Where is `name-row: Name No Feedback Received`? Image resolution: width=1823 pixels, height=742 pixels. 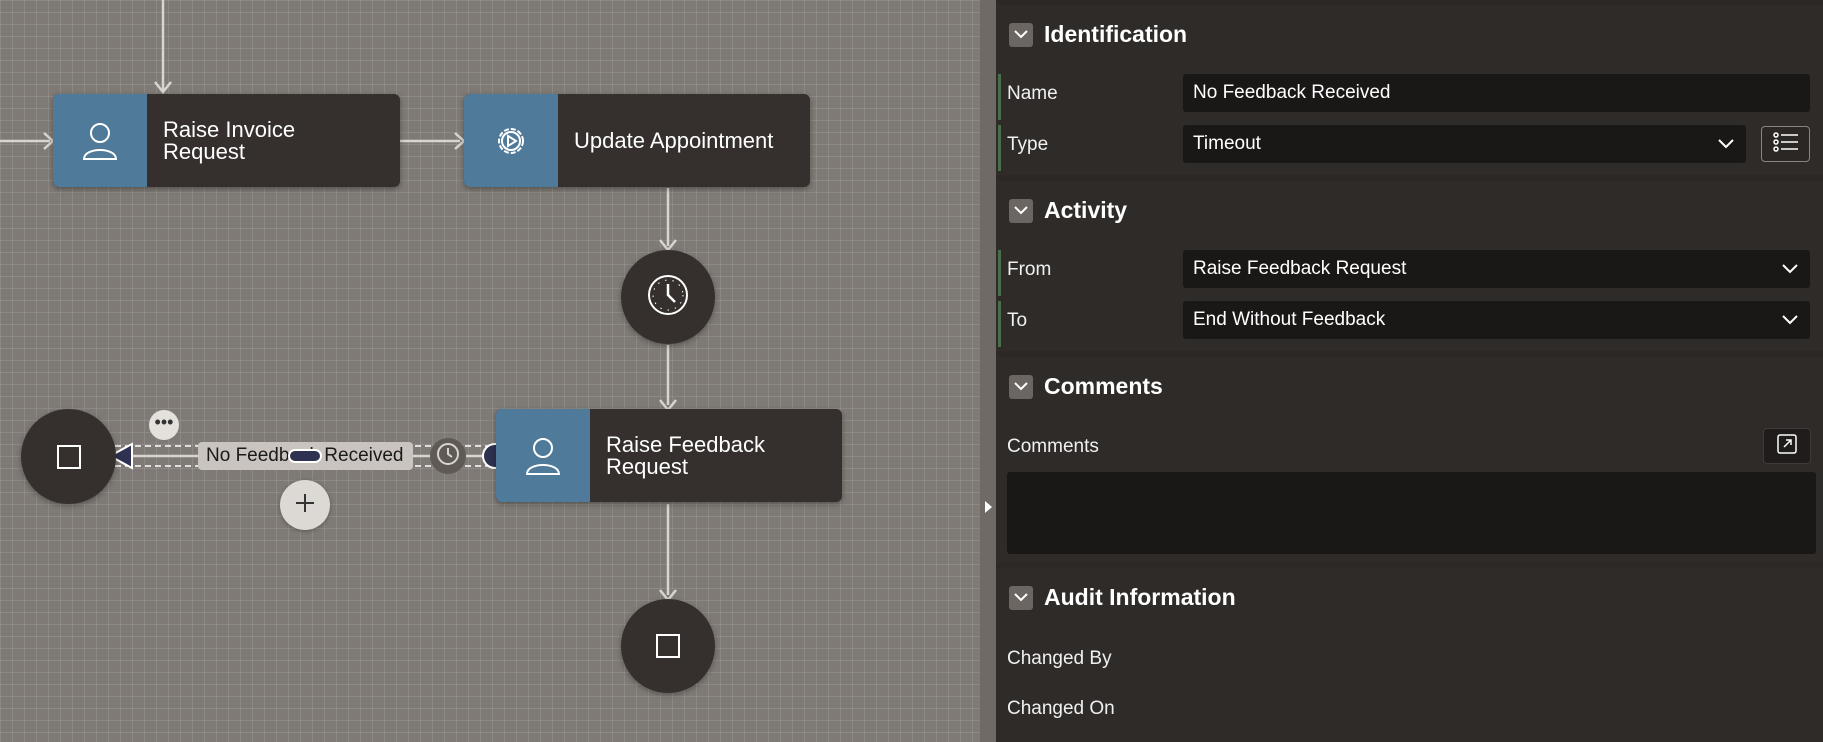
name-row: Name No Feedback Received is located at coordinates (1409, 95).